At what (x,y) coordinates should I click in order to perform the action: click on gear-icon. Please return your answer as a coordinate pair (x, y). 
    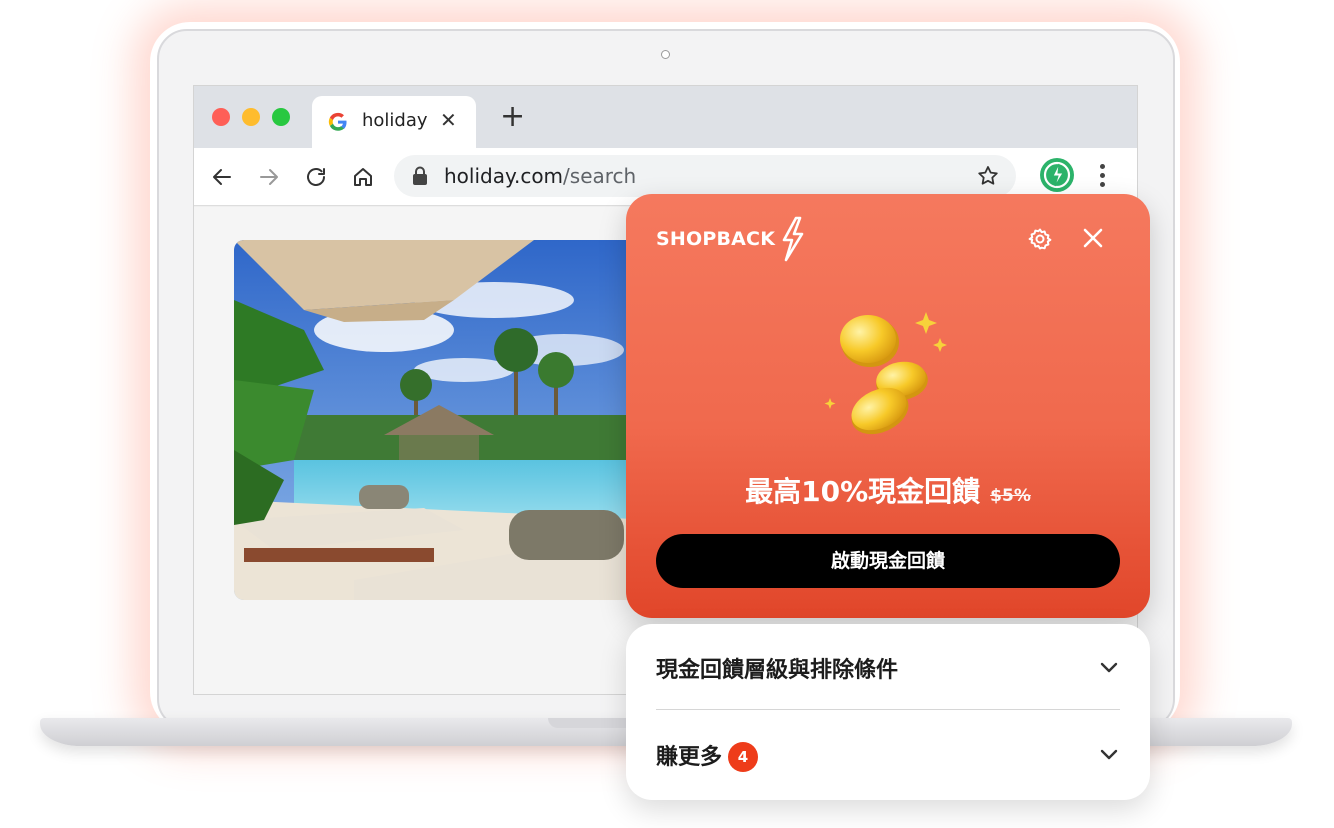
    Looking at the image, I should click on (1040, 239).